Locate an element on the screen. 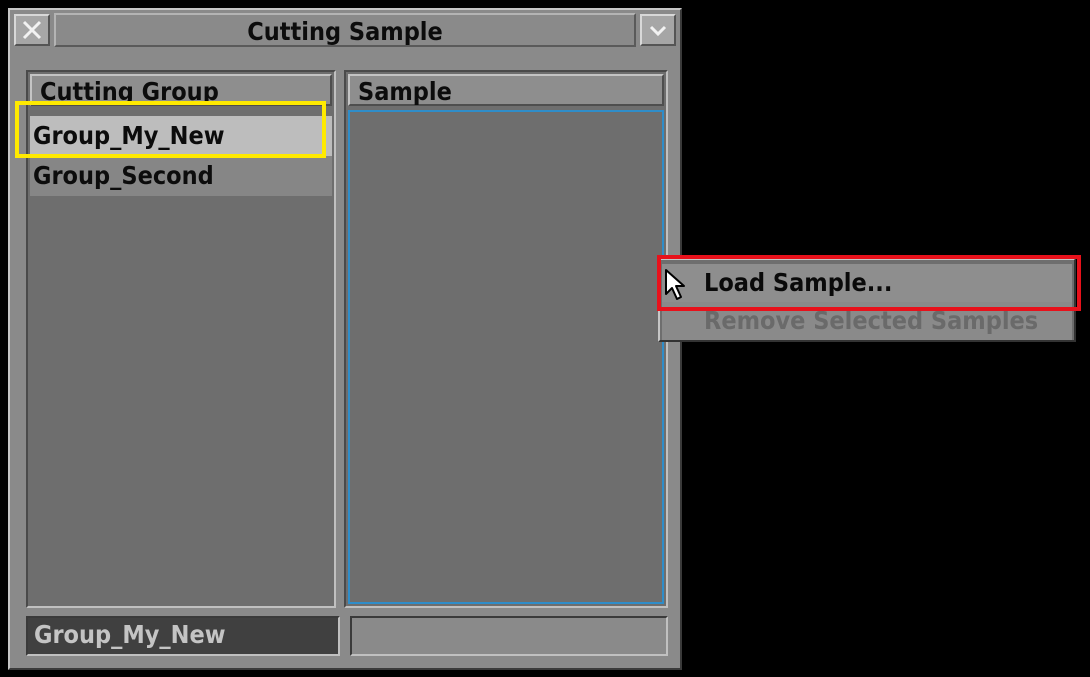 The width and height of the screenshot is (1090, 677). window-title: Cutting Sample is located at coordinates (345, 30).